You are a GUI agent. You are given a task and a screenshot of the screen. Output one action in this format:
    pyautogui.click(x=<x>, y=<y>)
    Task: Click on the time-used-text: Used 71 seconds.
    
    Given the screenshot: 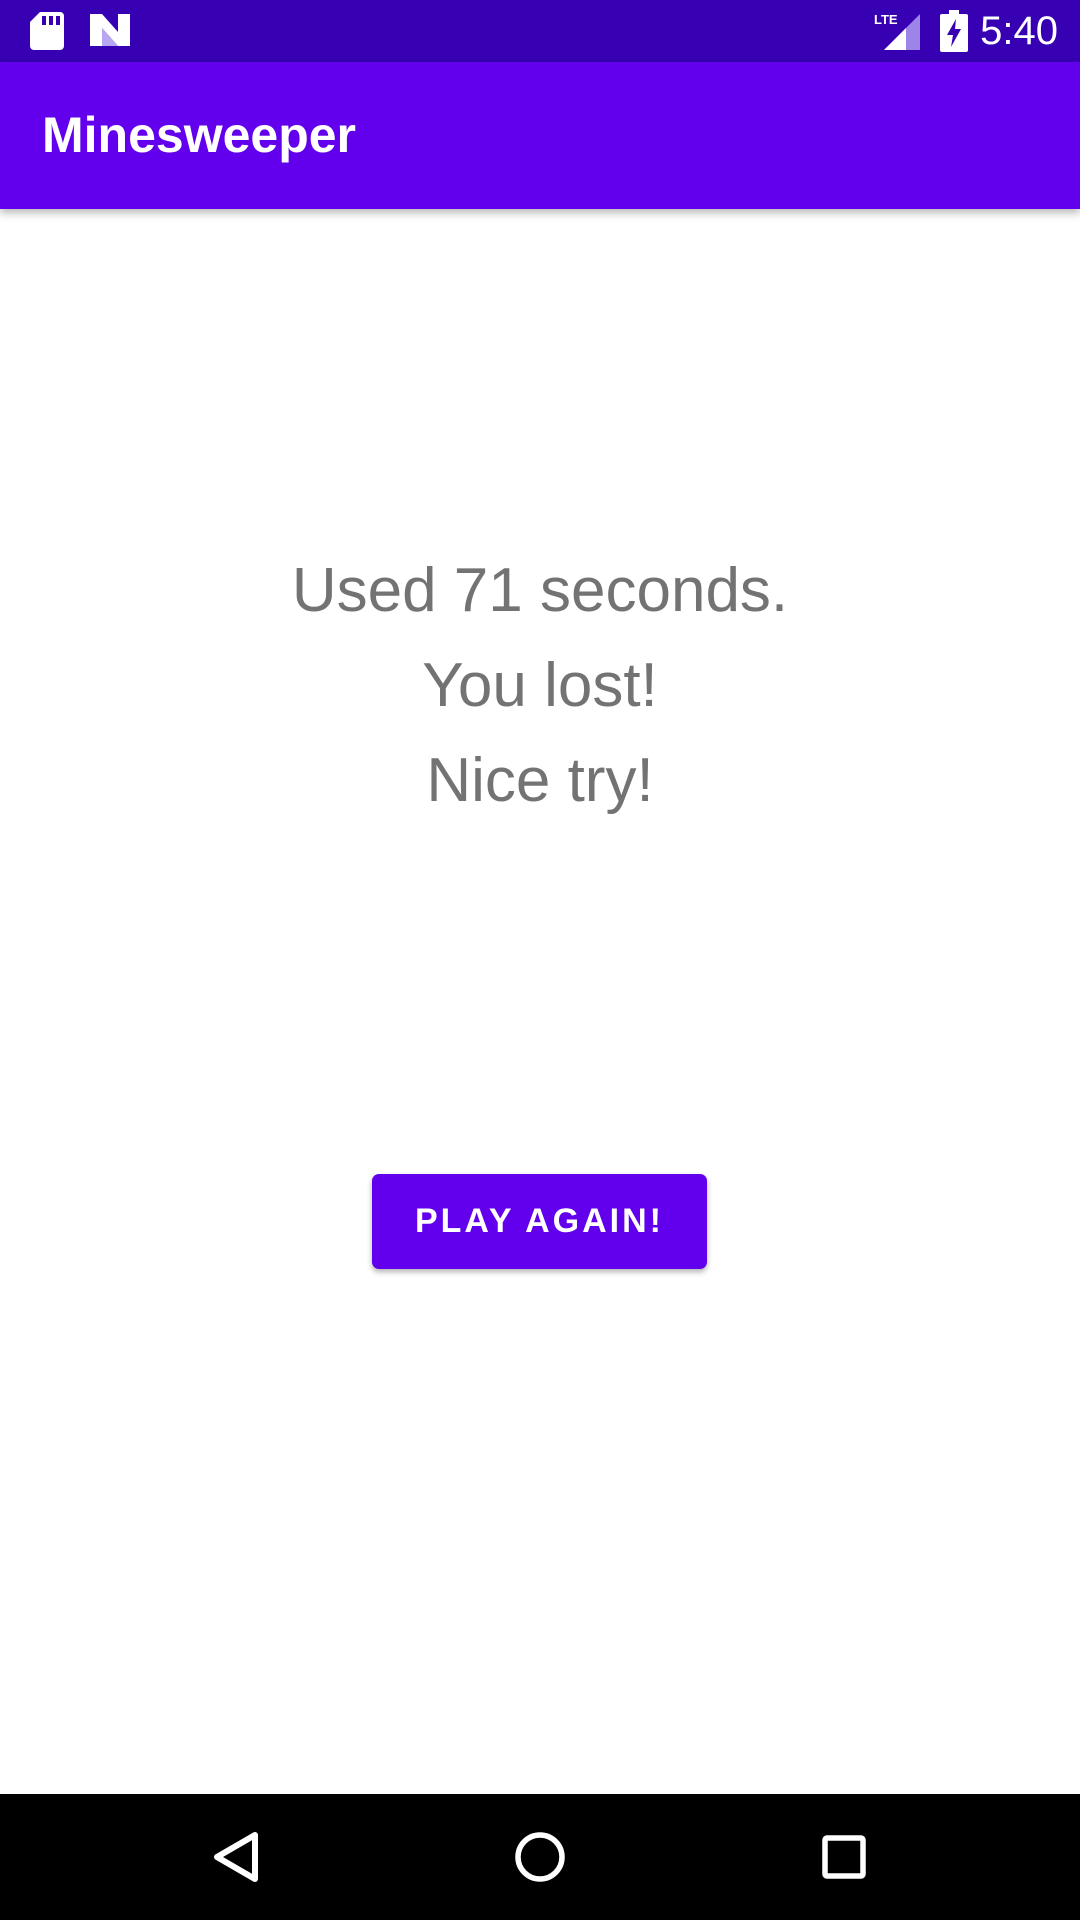 What is the action you would take?
    pyautogui.click(x=540, y=590)
    